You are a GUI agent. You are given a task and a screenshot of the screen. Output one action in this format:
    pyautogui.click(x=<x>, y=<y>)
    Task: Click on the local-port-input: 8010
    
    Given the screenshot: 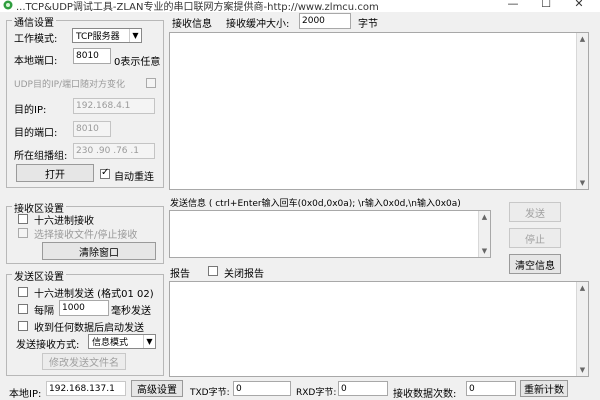 What is the action you would take?
    pyautogui.click(x=92, y=56)
    